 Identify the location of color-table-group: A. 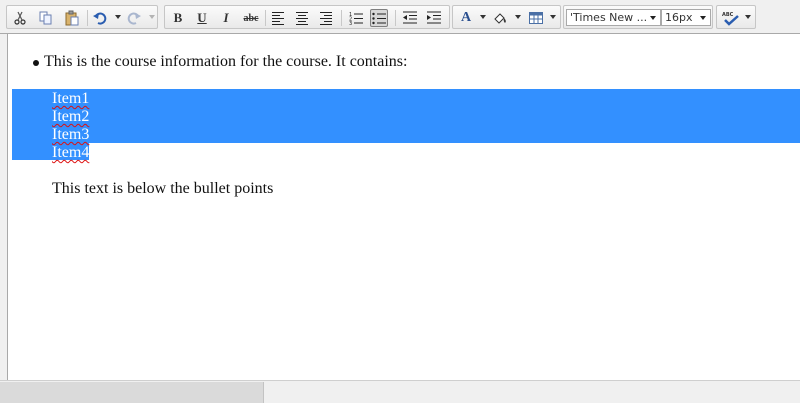
(506, 17).